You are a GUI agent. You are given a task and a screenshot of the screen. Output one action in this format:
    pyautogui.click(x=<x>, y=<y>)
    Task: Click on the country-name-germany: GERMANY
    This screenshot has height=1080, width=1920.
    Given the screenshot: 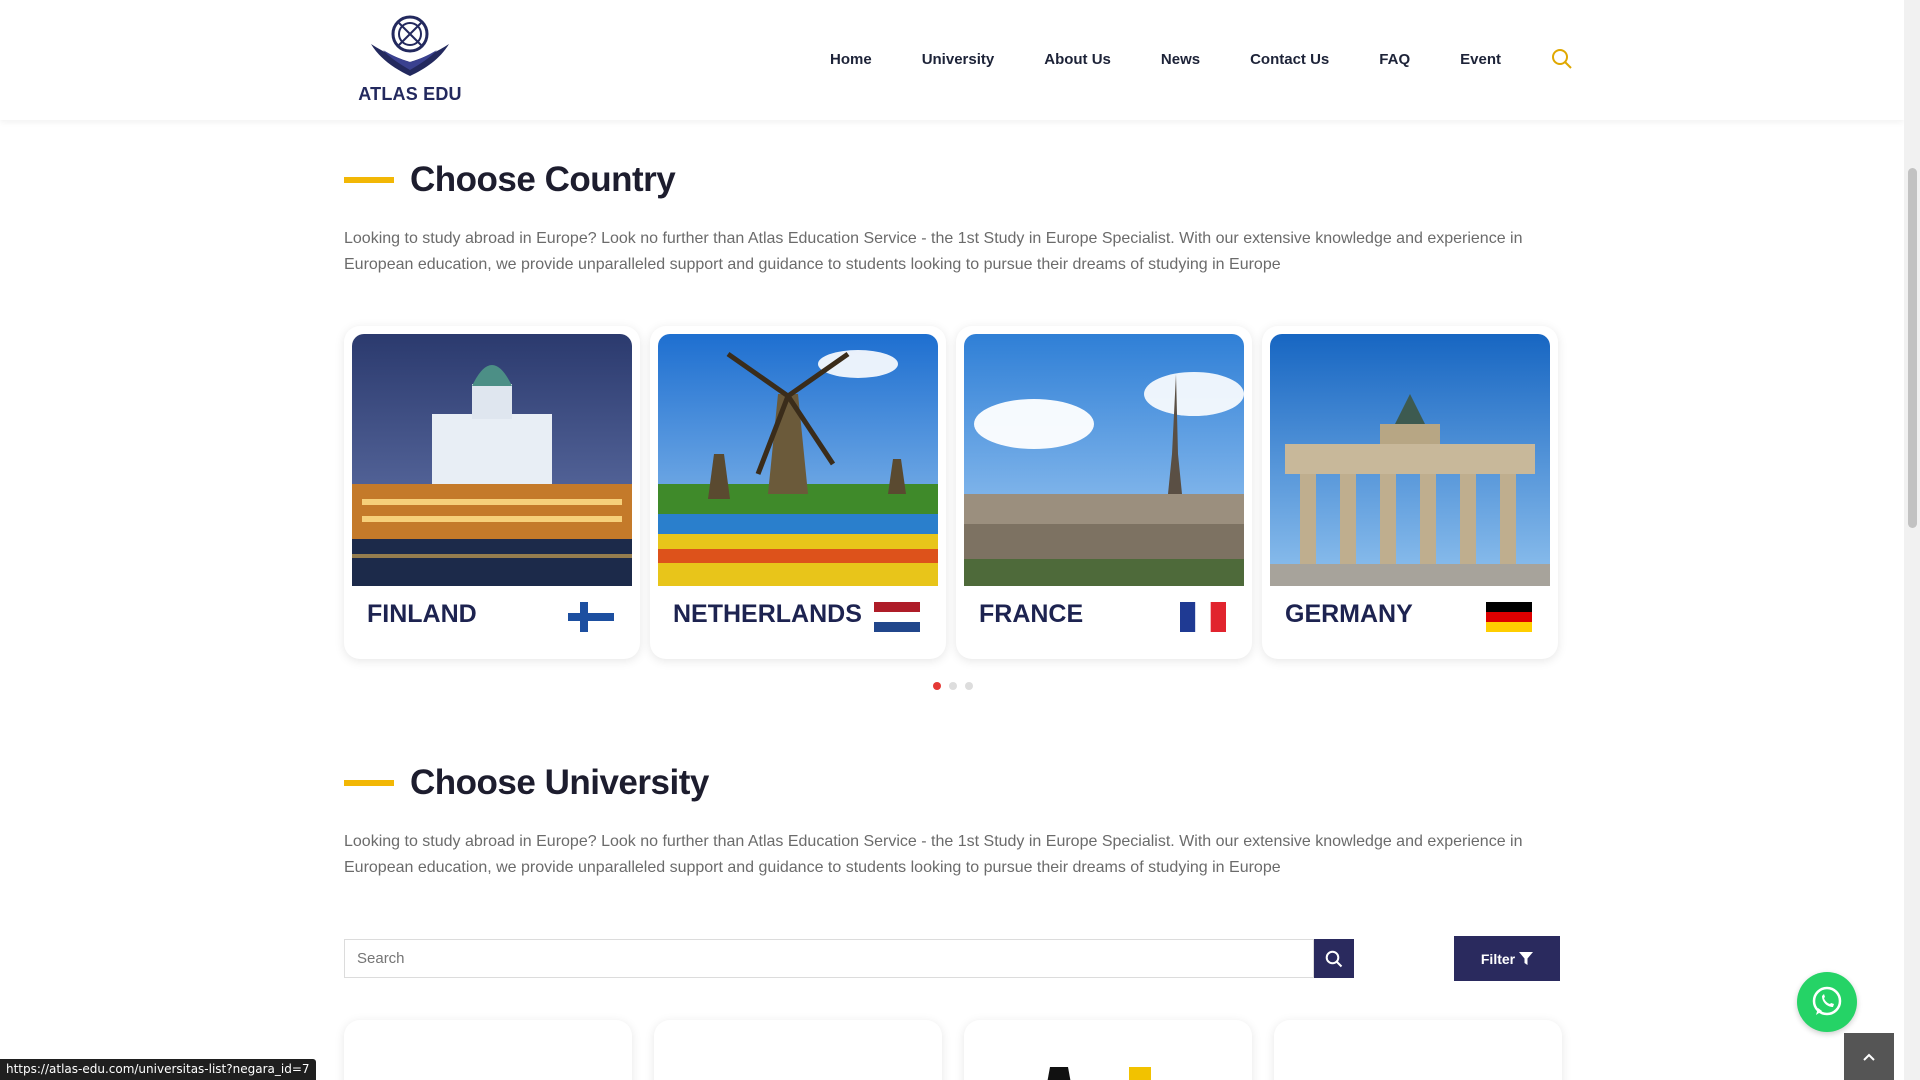 What is the action you would take?
    pyautogui.click(x=1349, y=614)
    